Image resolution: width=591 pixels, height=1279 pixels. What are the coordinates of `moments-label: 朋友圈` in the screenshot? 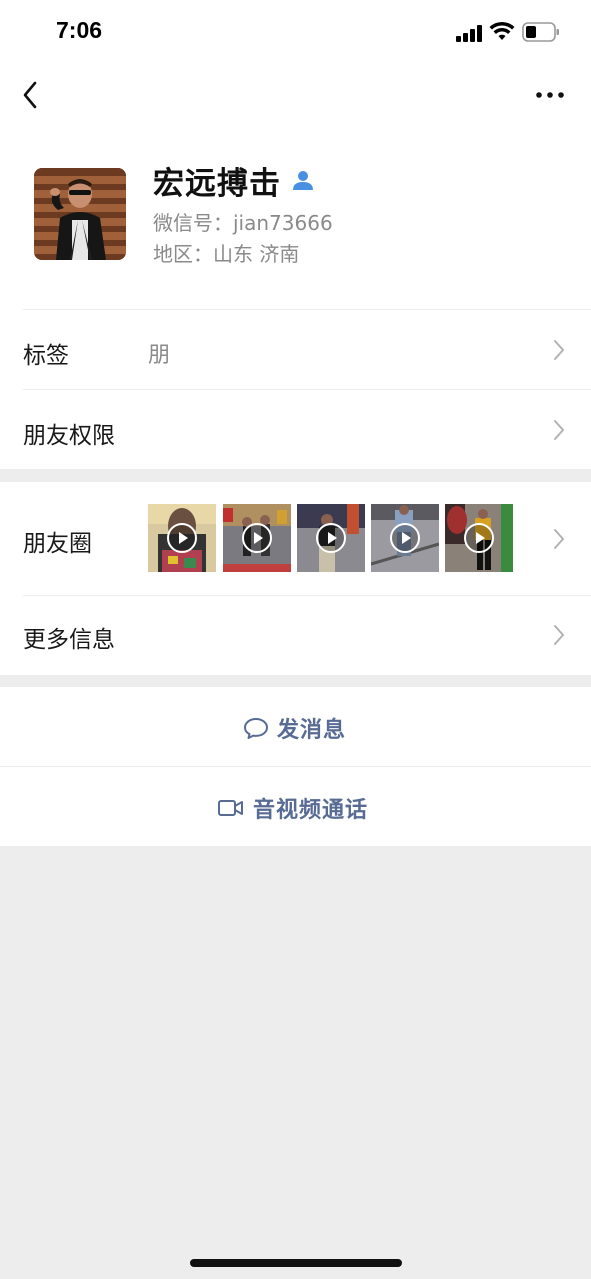 It's located at (57, 544).